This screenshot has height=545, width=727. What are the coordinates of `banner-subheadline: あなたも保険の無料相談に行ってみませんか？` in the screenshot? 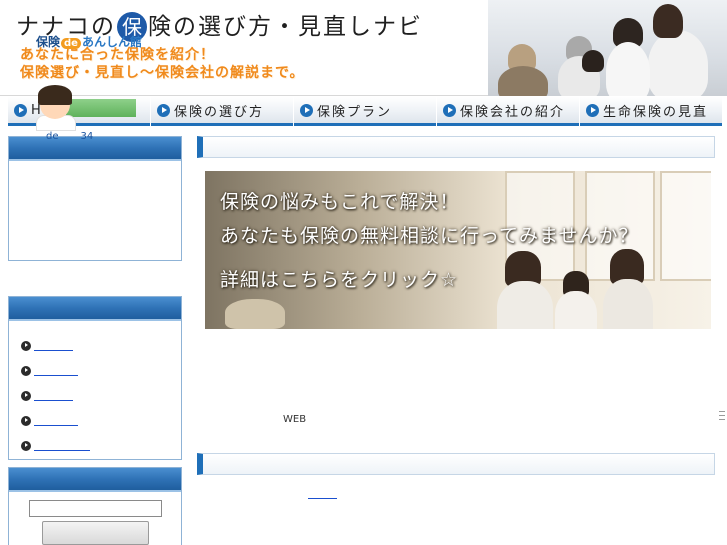 It's located at (429, 236).